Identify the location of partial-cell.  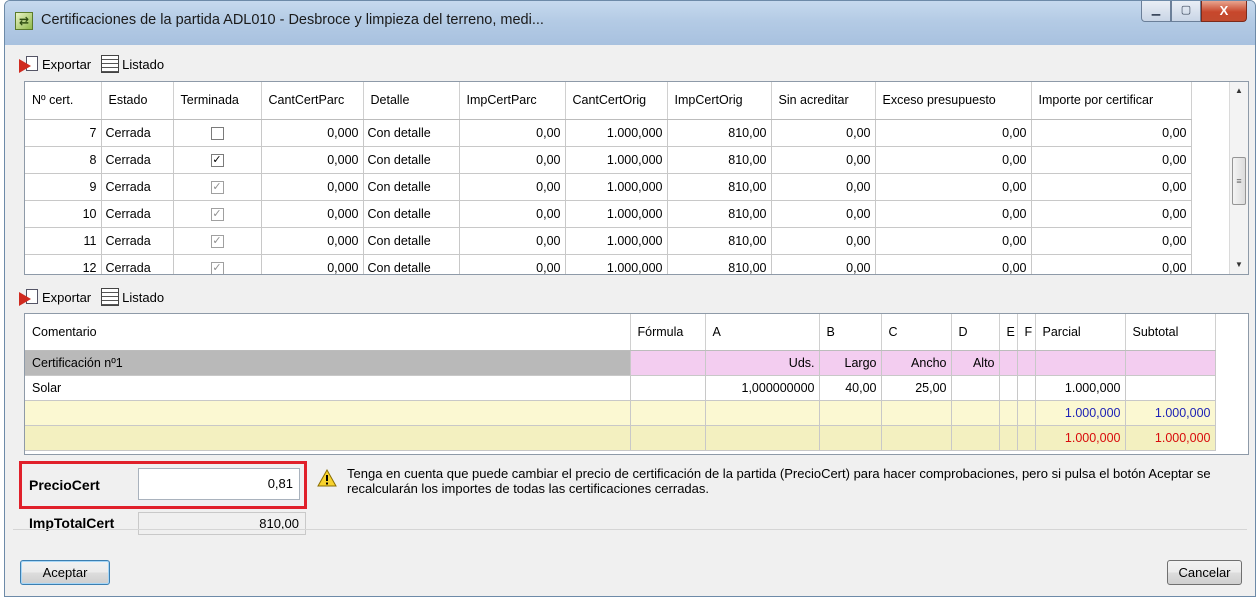
(1080, 363).